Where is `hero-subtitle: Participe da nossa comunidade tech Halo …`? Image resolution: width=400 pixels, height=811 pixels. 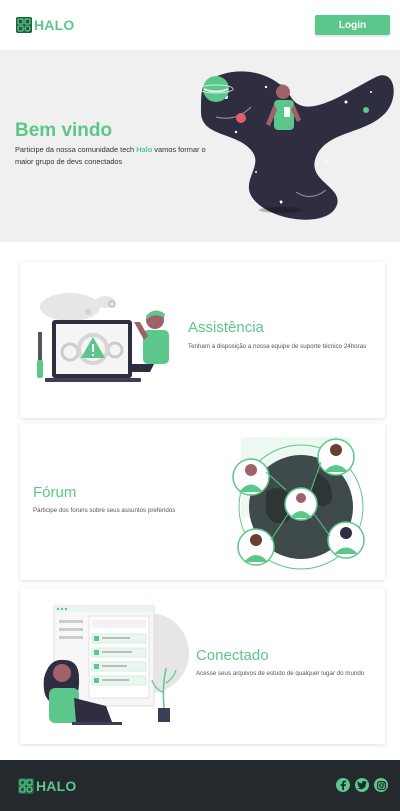
hero-subtitle: Participe da nossa comunidade tech Halo … is located at coordinates (110, 155).